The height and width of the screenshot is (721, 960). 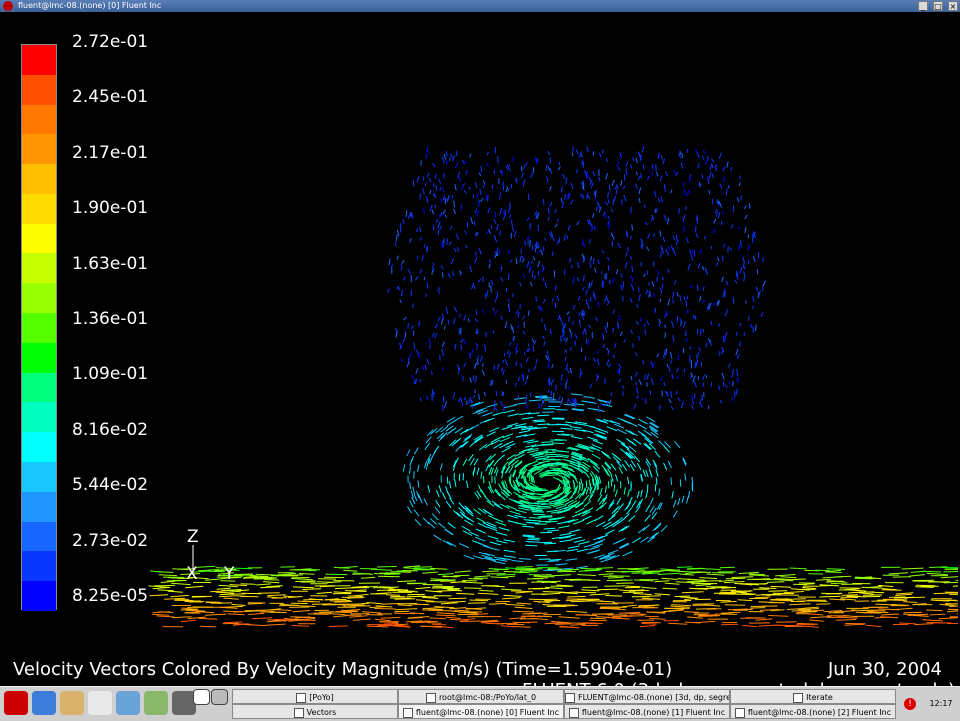 I want to click on colorbar, so click(x=39, y=327).